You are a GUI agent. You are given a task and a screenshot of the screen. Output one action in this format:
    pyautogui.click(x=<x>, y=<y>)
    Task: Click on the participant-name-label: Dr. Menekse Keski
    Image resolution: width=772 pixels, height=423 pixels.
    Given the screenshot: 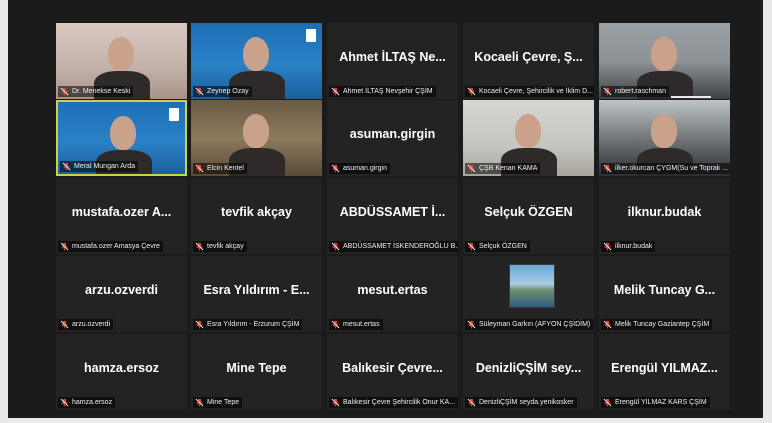 What is the action you would take?
    pyautogui.click(x=96, y=91)
    